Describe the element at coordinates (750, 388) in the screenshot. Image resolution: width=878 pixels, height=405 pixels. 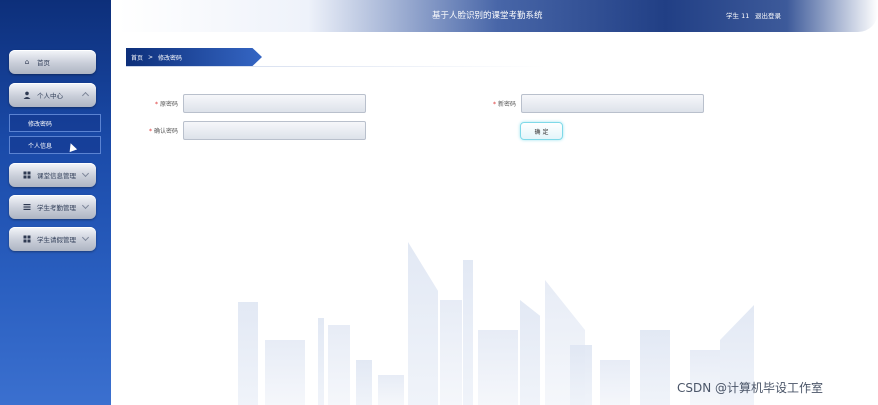
I see `watermark: CSDN @计算机毕设工作室` at that location.